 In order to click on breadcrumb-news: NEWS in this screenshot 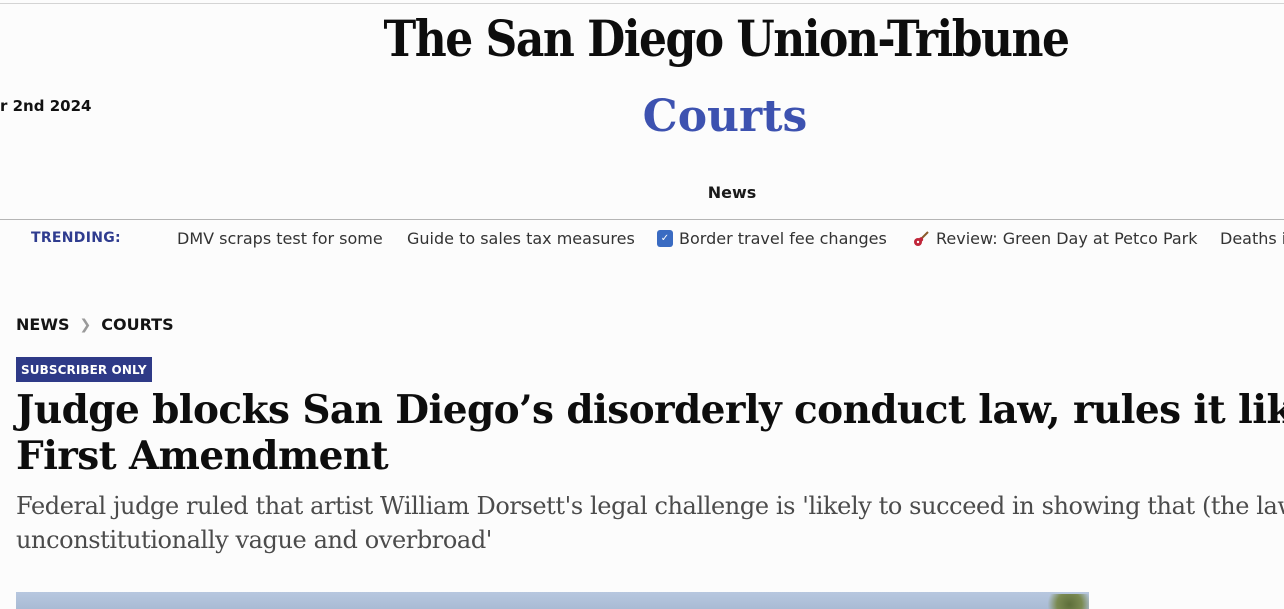, I will do `click(43, 324)`.